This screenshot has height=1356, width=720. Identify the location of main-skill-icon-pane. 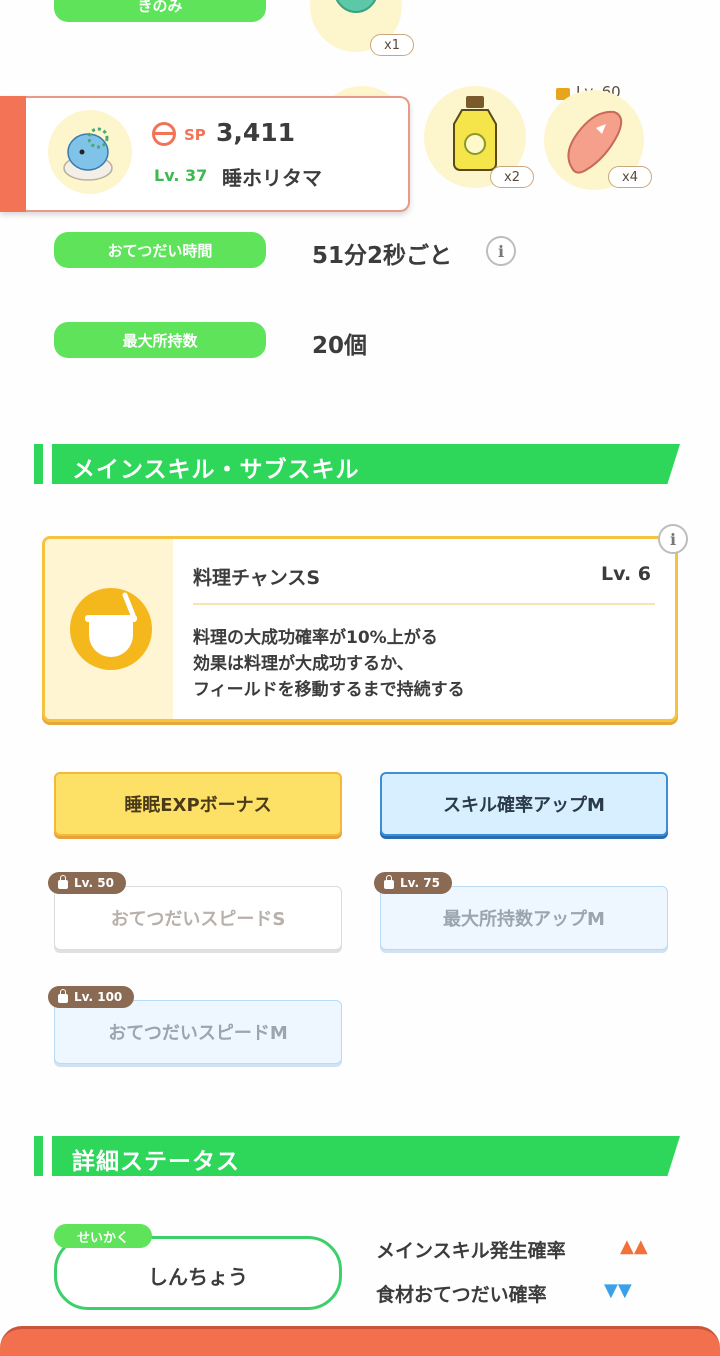
(109, 629).